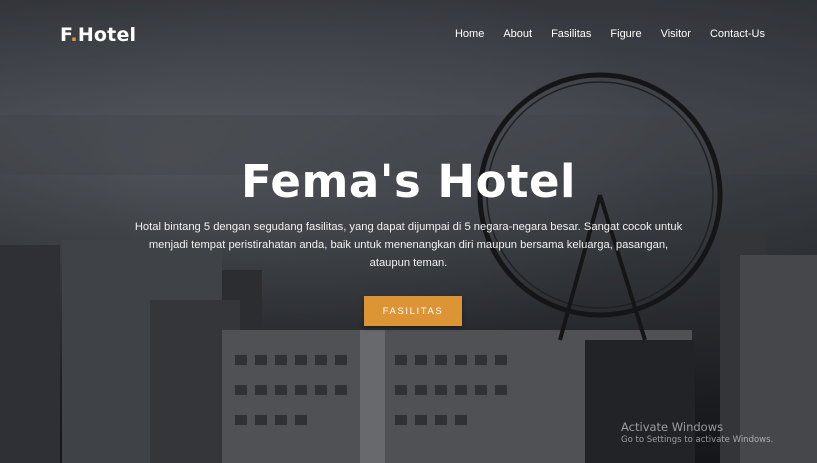 Image resolution: width=817 pixels, height=463 pixels. Describe the element at coordinates (571, 34) in the screenshot. I see `nav-link-fasilitas: Fasilitas` at that location.